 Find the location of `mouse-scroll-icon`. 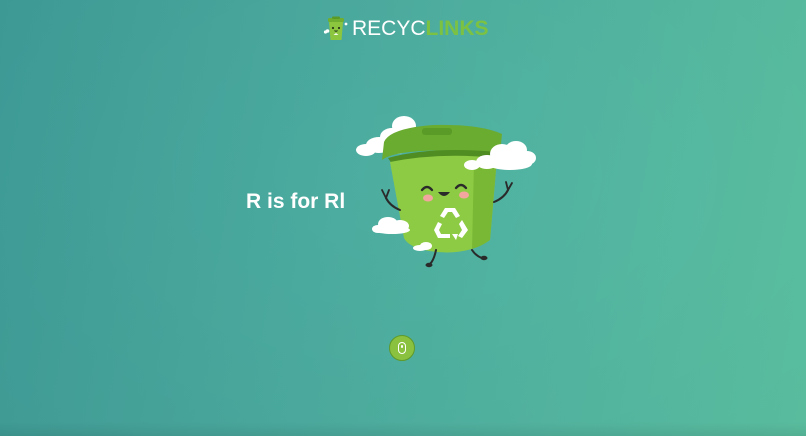

mouse-scroll-icon is located at coordinates (402, 348).